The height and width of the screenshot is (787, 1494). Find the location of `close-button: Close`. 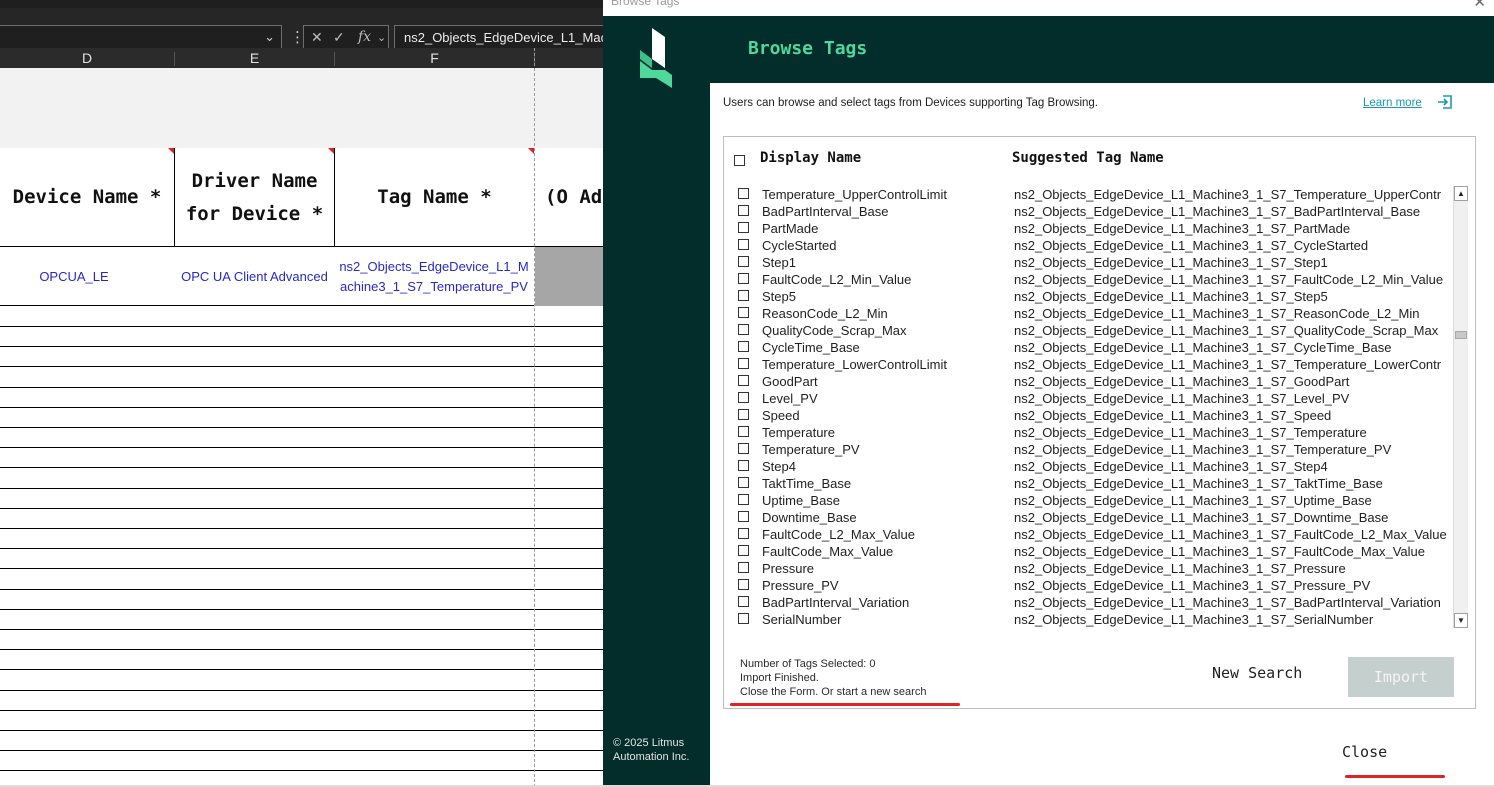

close-button: Close is located at coordinates (1364, 752).